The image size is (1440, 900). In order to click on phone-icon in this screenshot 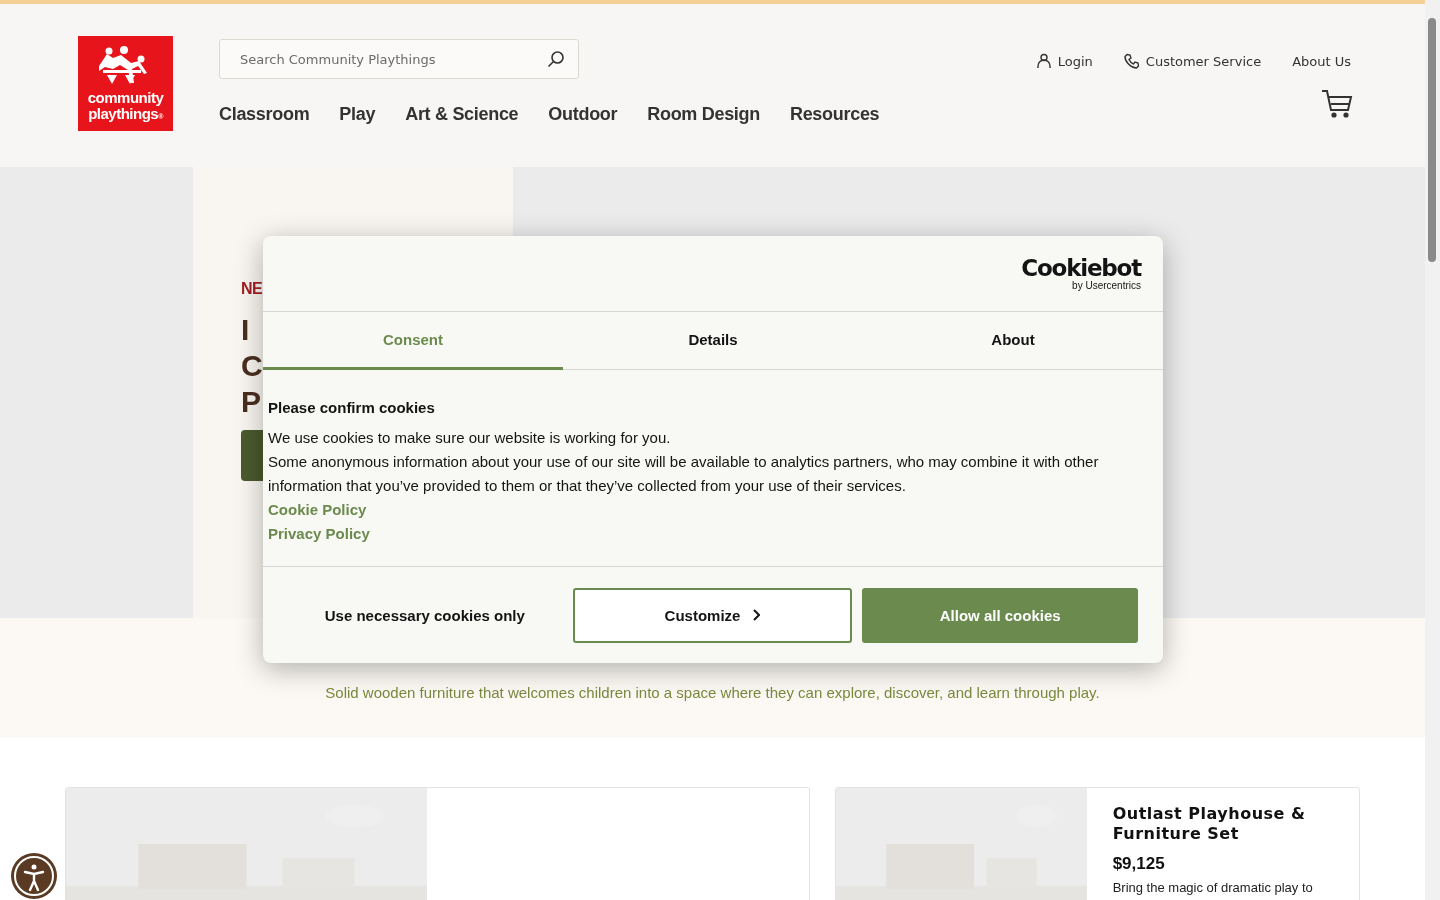, I will do `click(1131, 61)`.